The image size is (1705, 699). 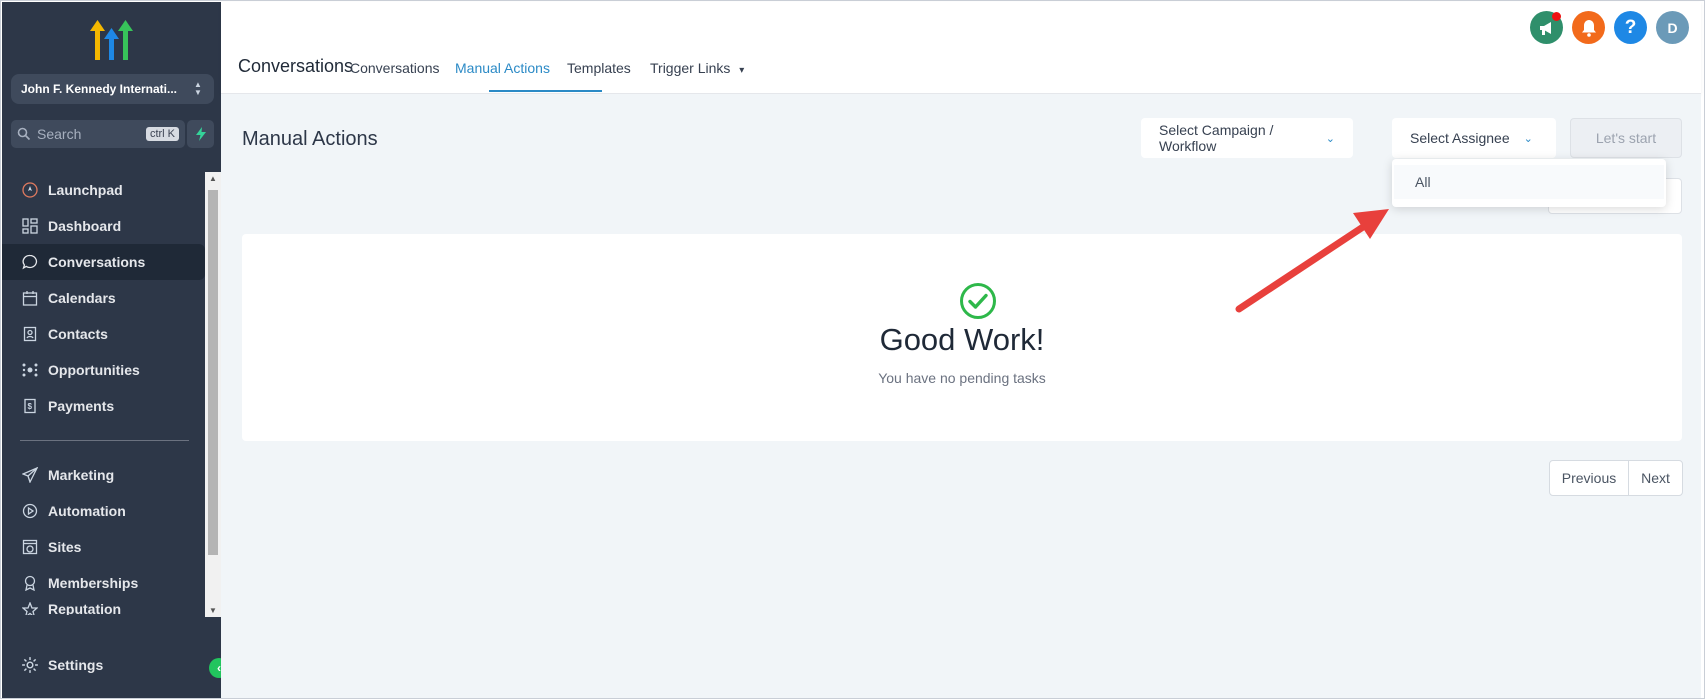 What do you see at coordinates (198, 88) in the screenshot?
I see `chevron-up-down-icon: ▲ ▼` at bounding box center [198, 88].